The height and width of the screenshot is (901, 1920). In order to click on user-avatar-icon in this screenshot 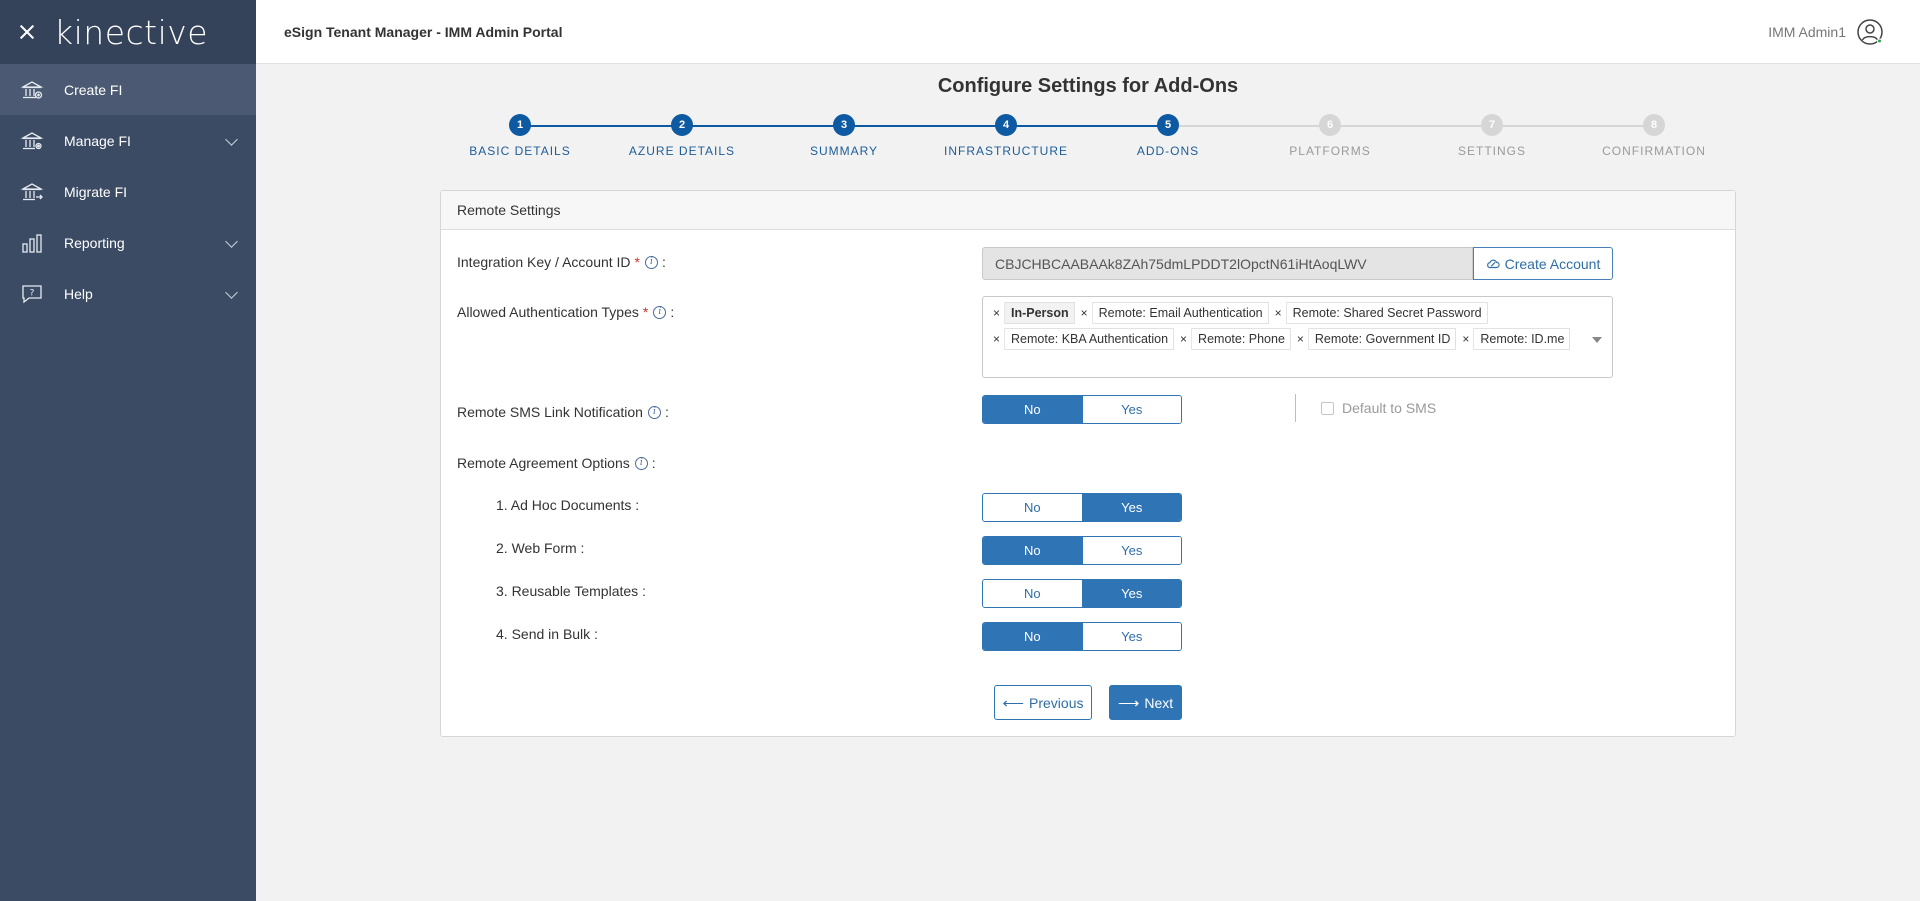, I will do `click(1870, 32)`.